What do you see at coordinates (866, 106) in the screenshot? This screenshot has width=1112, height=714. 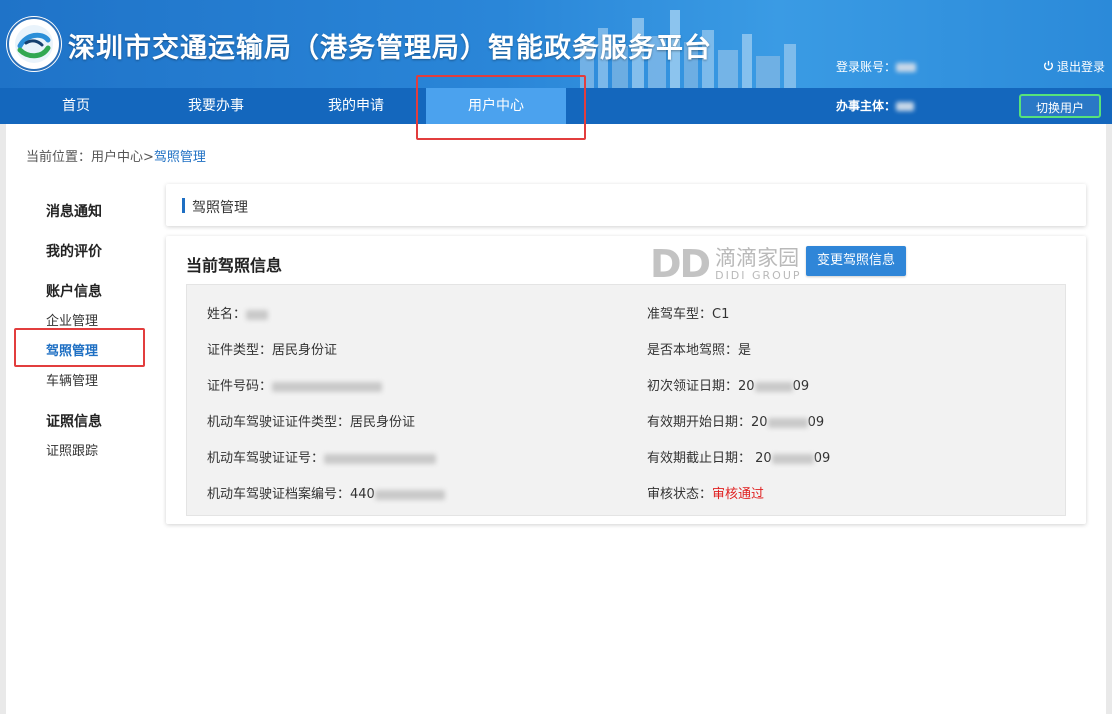 I see `org-entity-label: 办事主体：` at bounding box center [866, 106].